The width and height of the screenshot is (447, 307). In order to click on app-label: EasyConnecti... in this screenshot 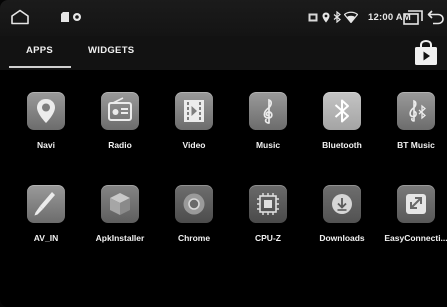, I will do `click(415, 238)`.